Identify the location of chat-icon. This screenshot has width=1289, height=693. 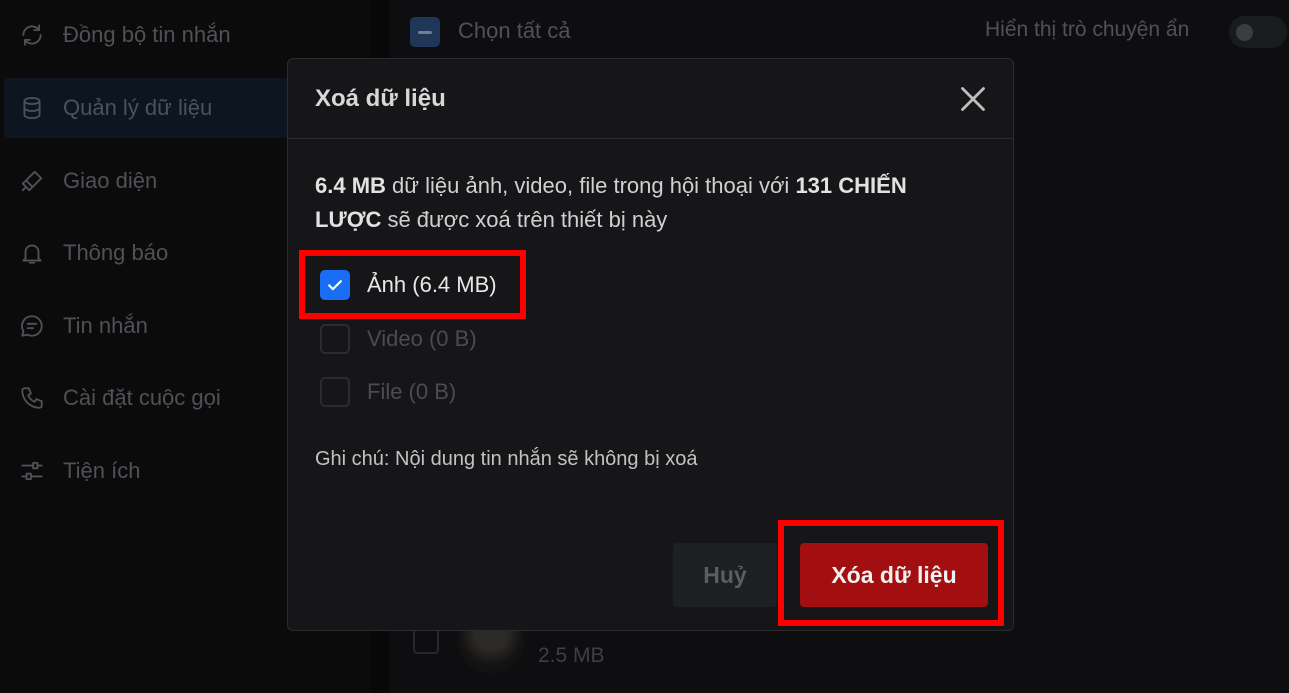
(32, 326).